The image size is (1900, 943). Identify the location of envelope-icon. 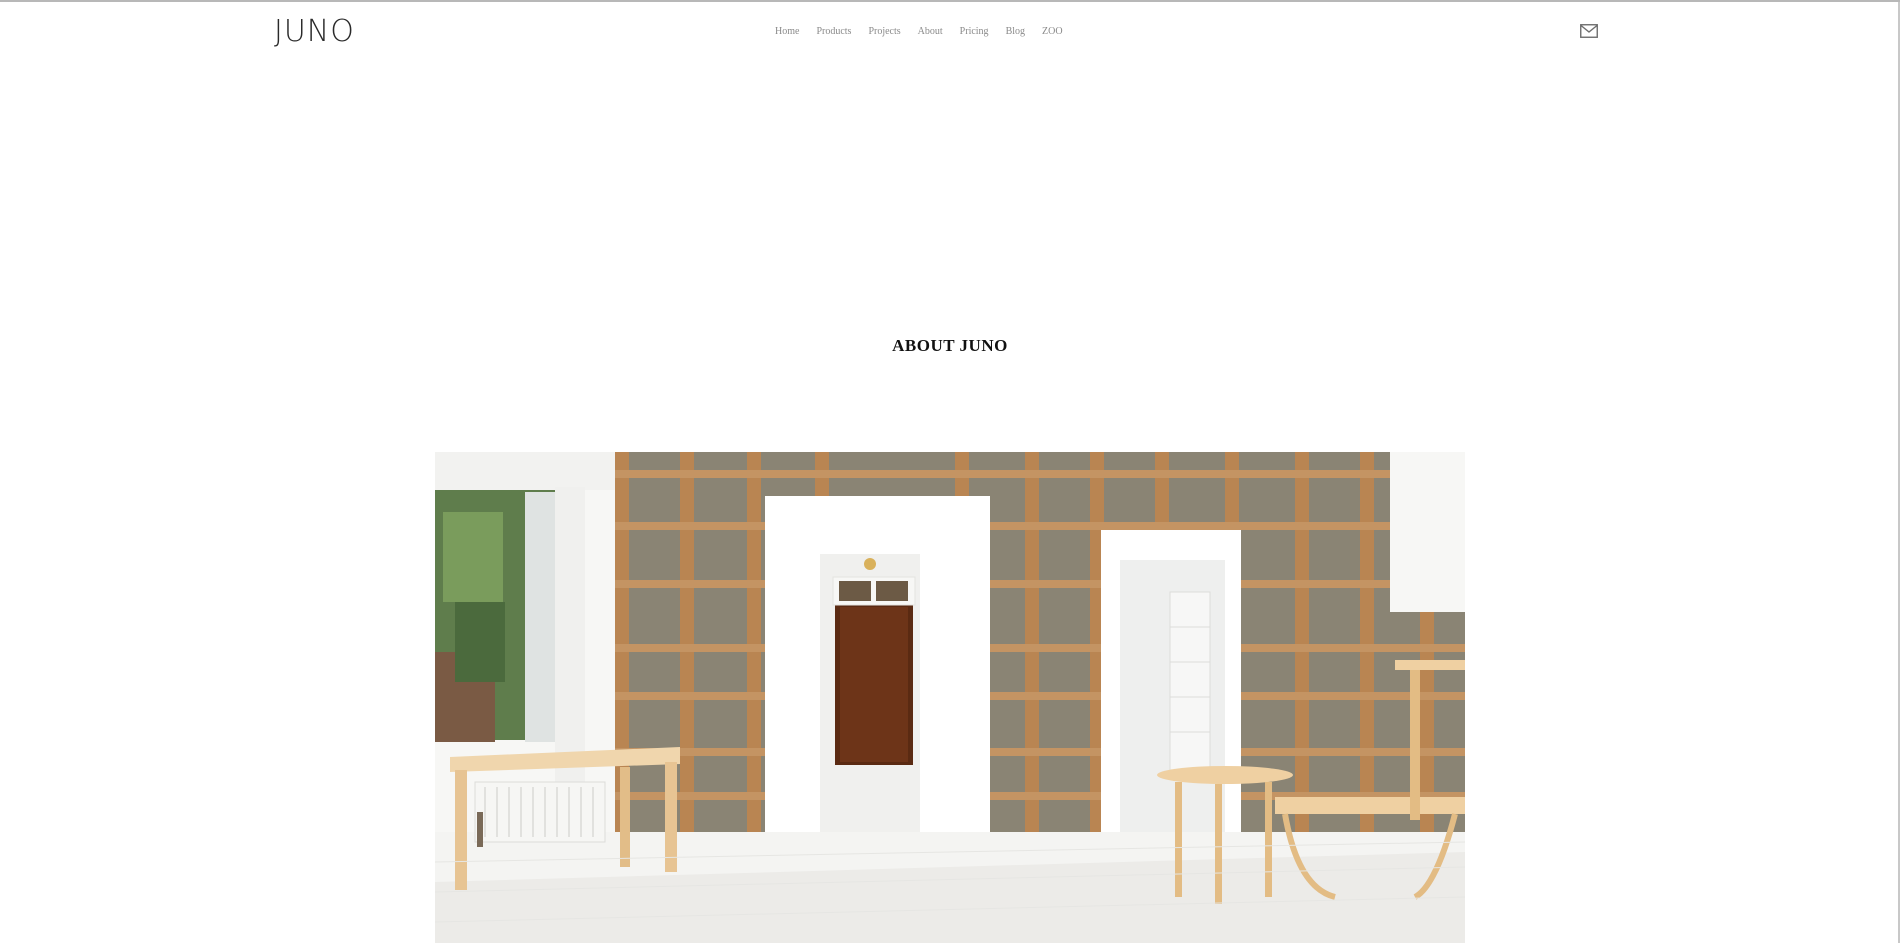
(1589, 31).